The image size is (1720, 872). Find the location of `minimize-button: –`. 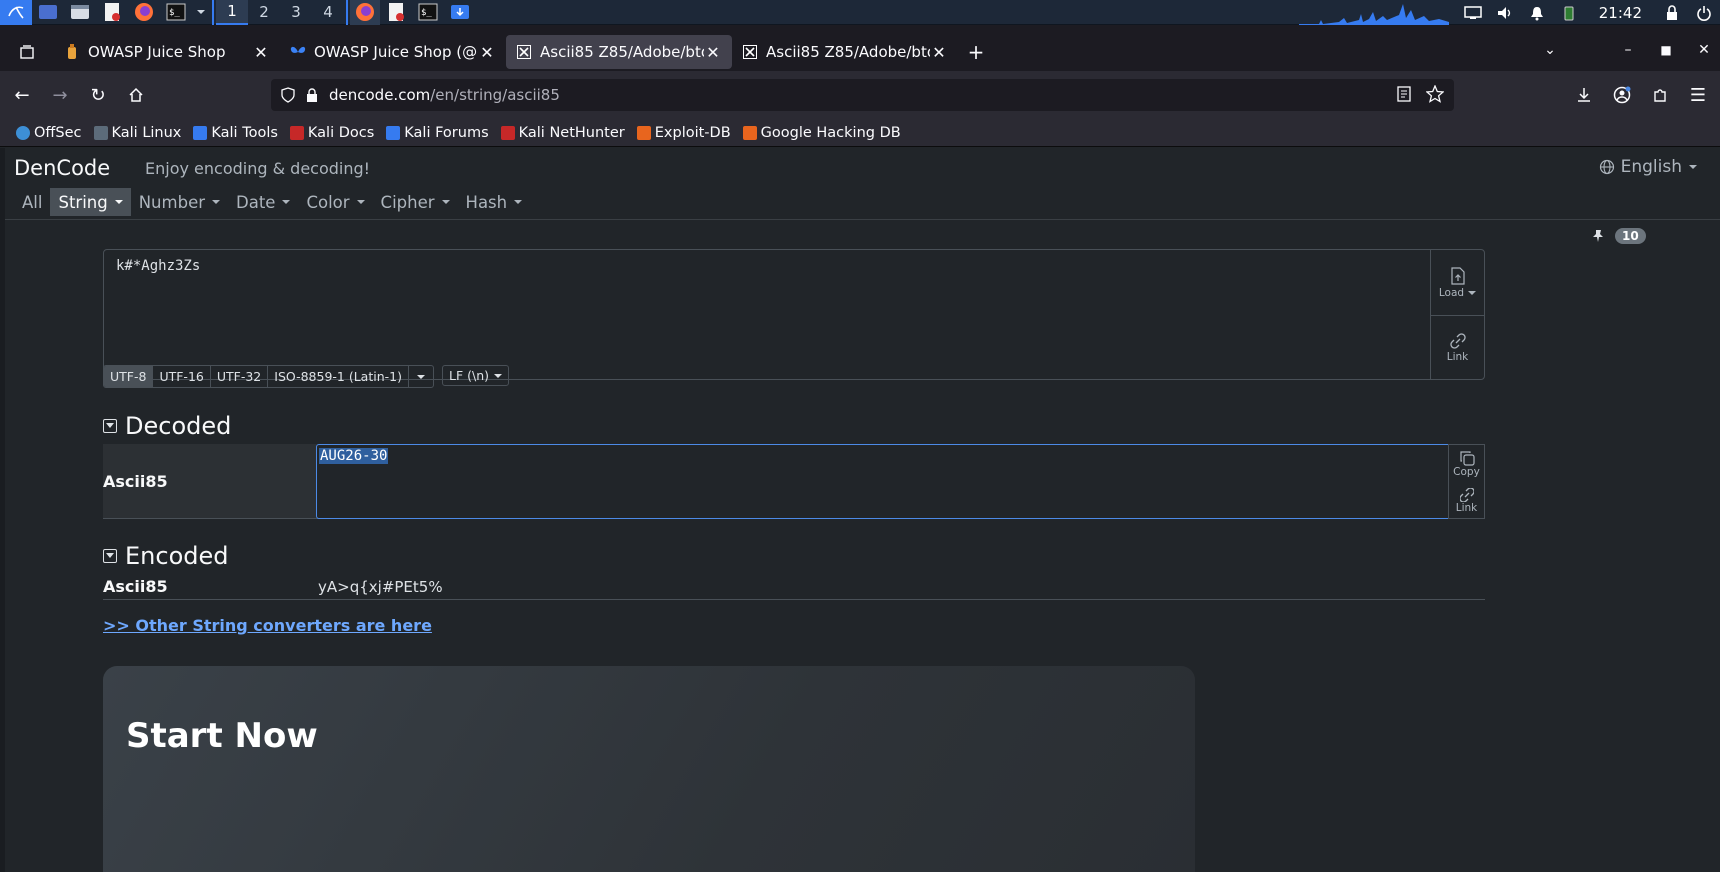

minimize-button: – is located at coordinates (1628, 50).